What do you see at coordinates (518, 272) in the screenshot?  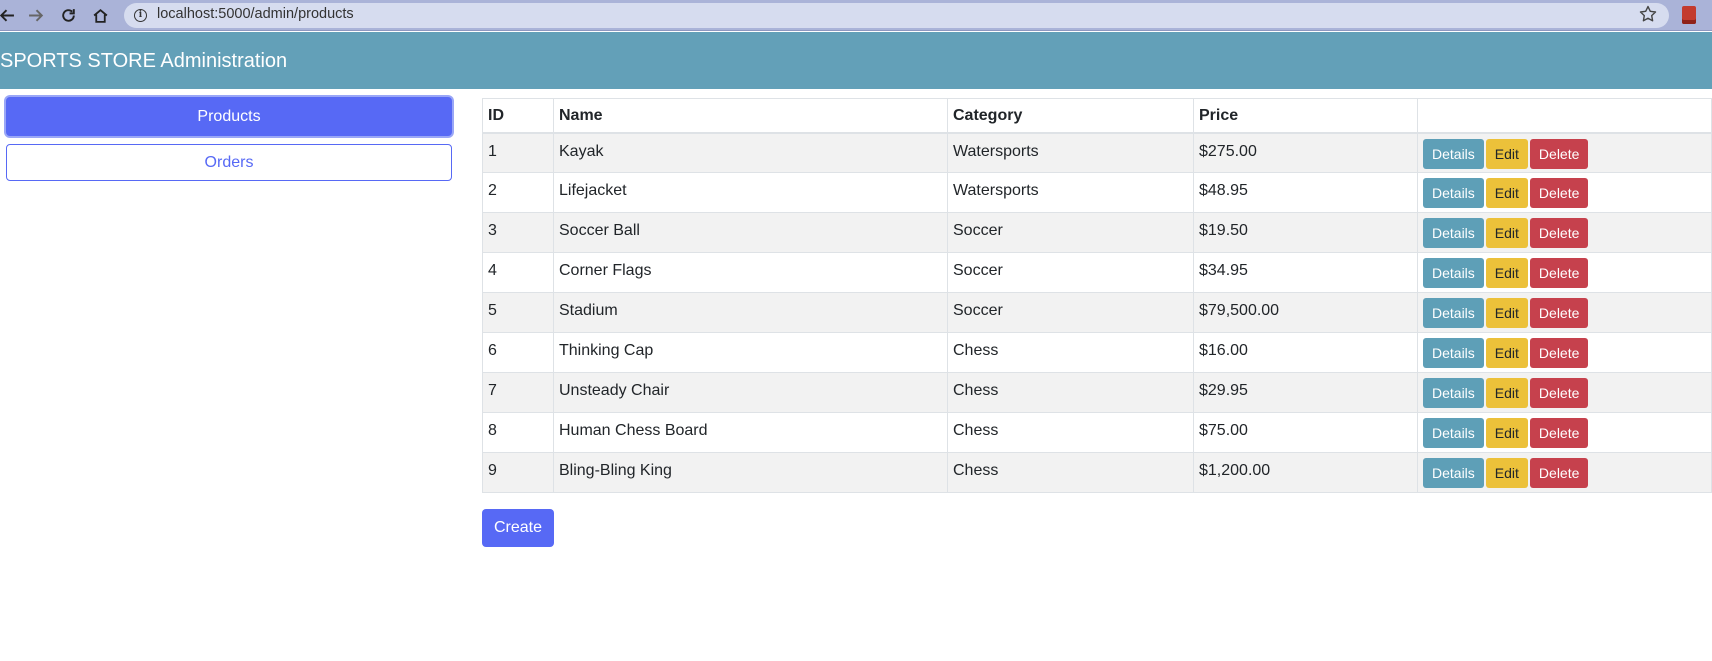 I see `cell-id: 4` at bounding box center [518, 272].